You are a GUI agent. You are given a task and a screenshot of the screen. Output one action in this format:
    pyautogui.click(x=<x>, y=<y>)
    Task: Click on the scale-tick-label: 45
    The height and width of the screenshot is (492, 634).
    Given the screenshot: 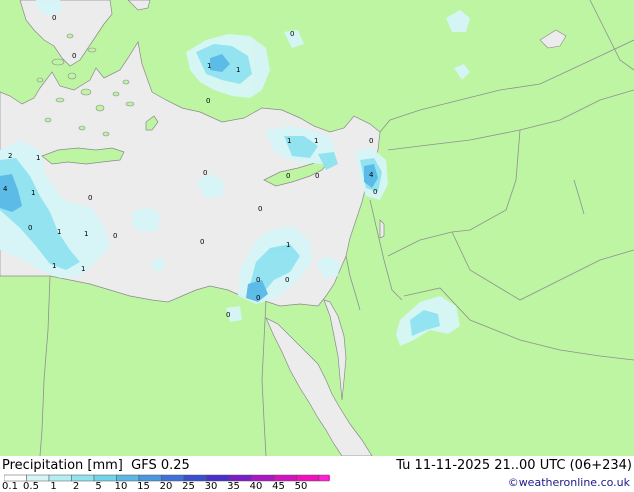 What is the action you would take?
    pyautogui.click(x=278, y=486)
    